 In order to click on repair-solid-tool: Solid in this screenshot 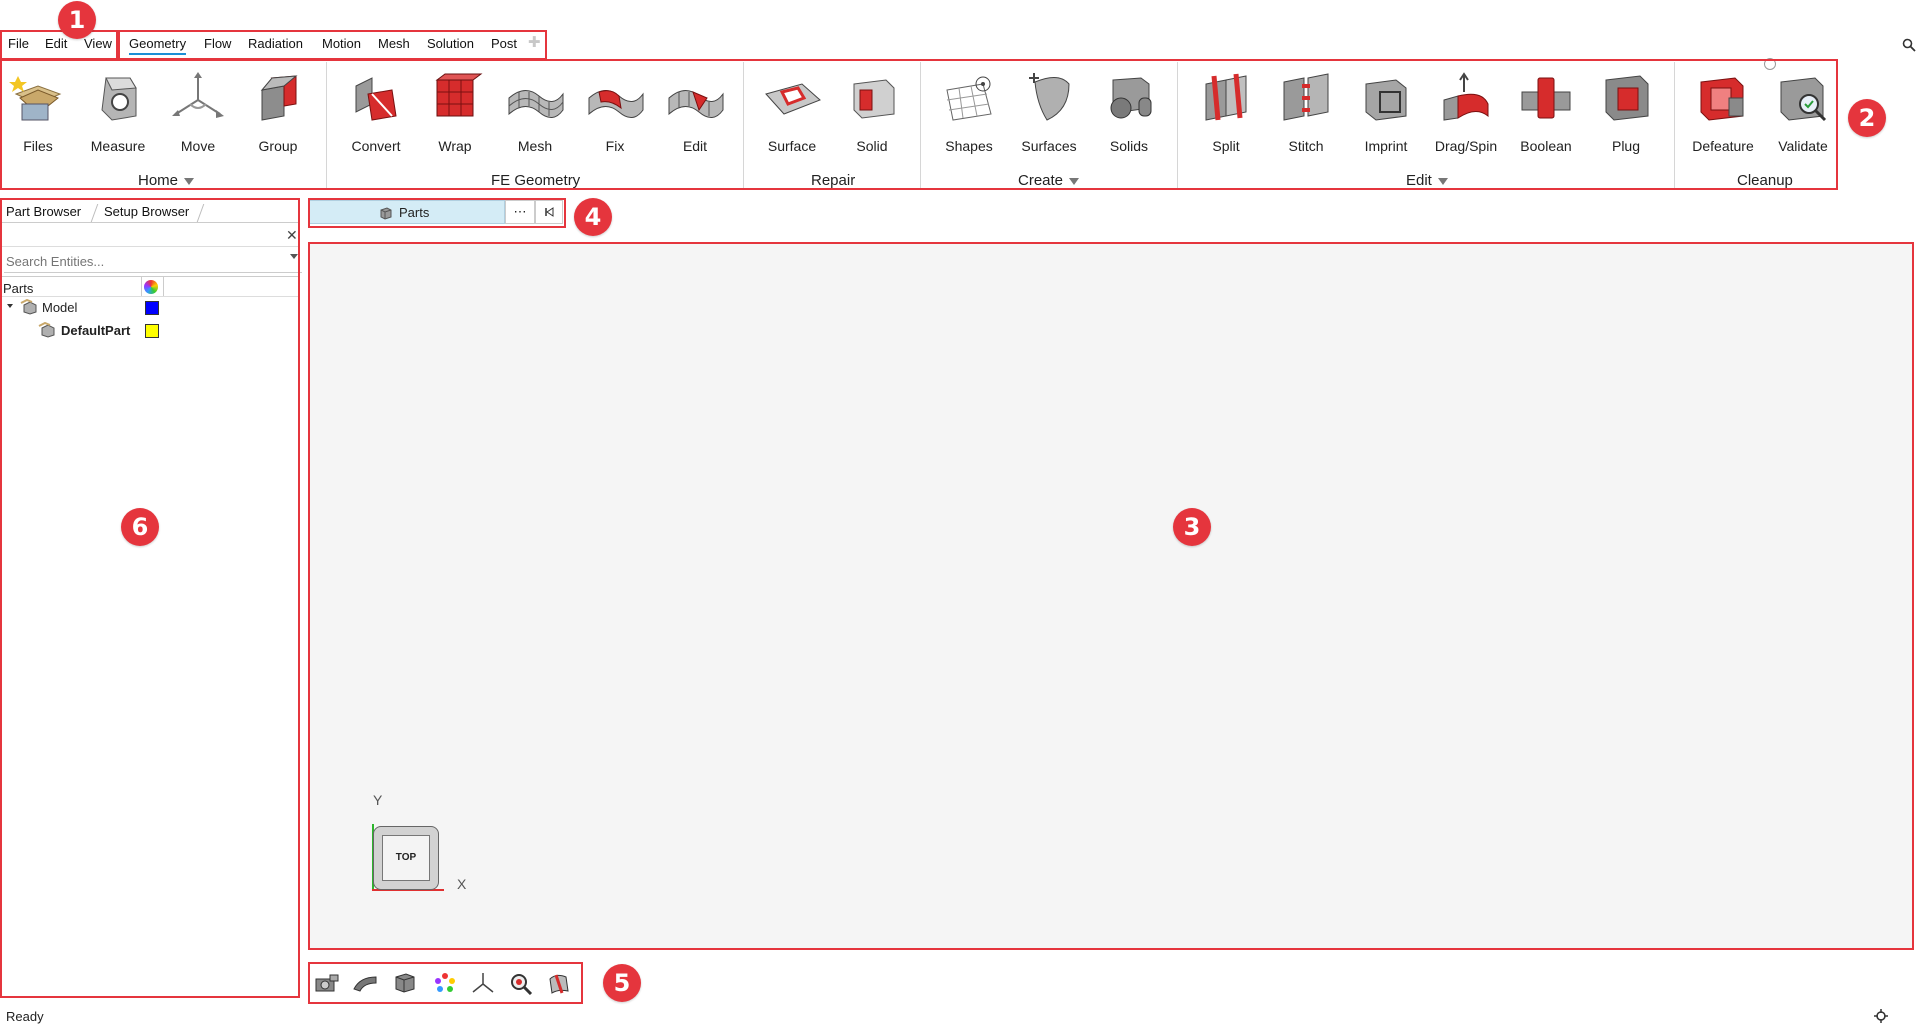, I will do `click(872, 112)`.